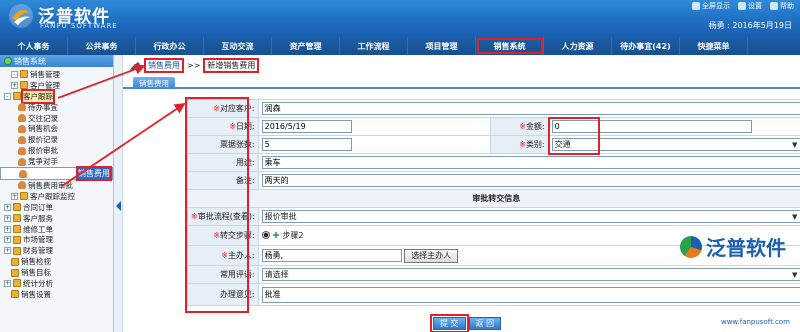 This screenshot has width=800, height=332. What do you see at coordinates (56, 229) in the screenshot?
I see `sidebar-item: + 维修工单` at bounding box center [56, 229].